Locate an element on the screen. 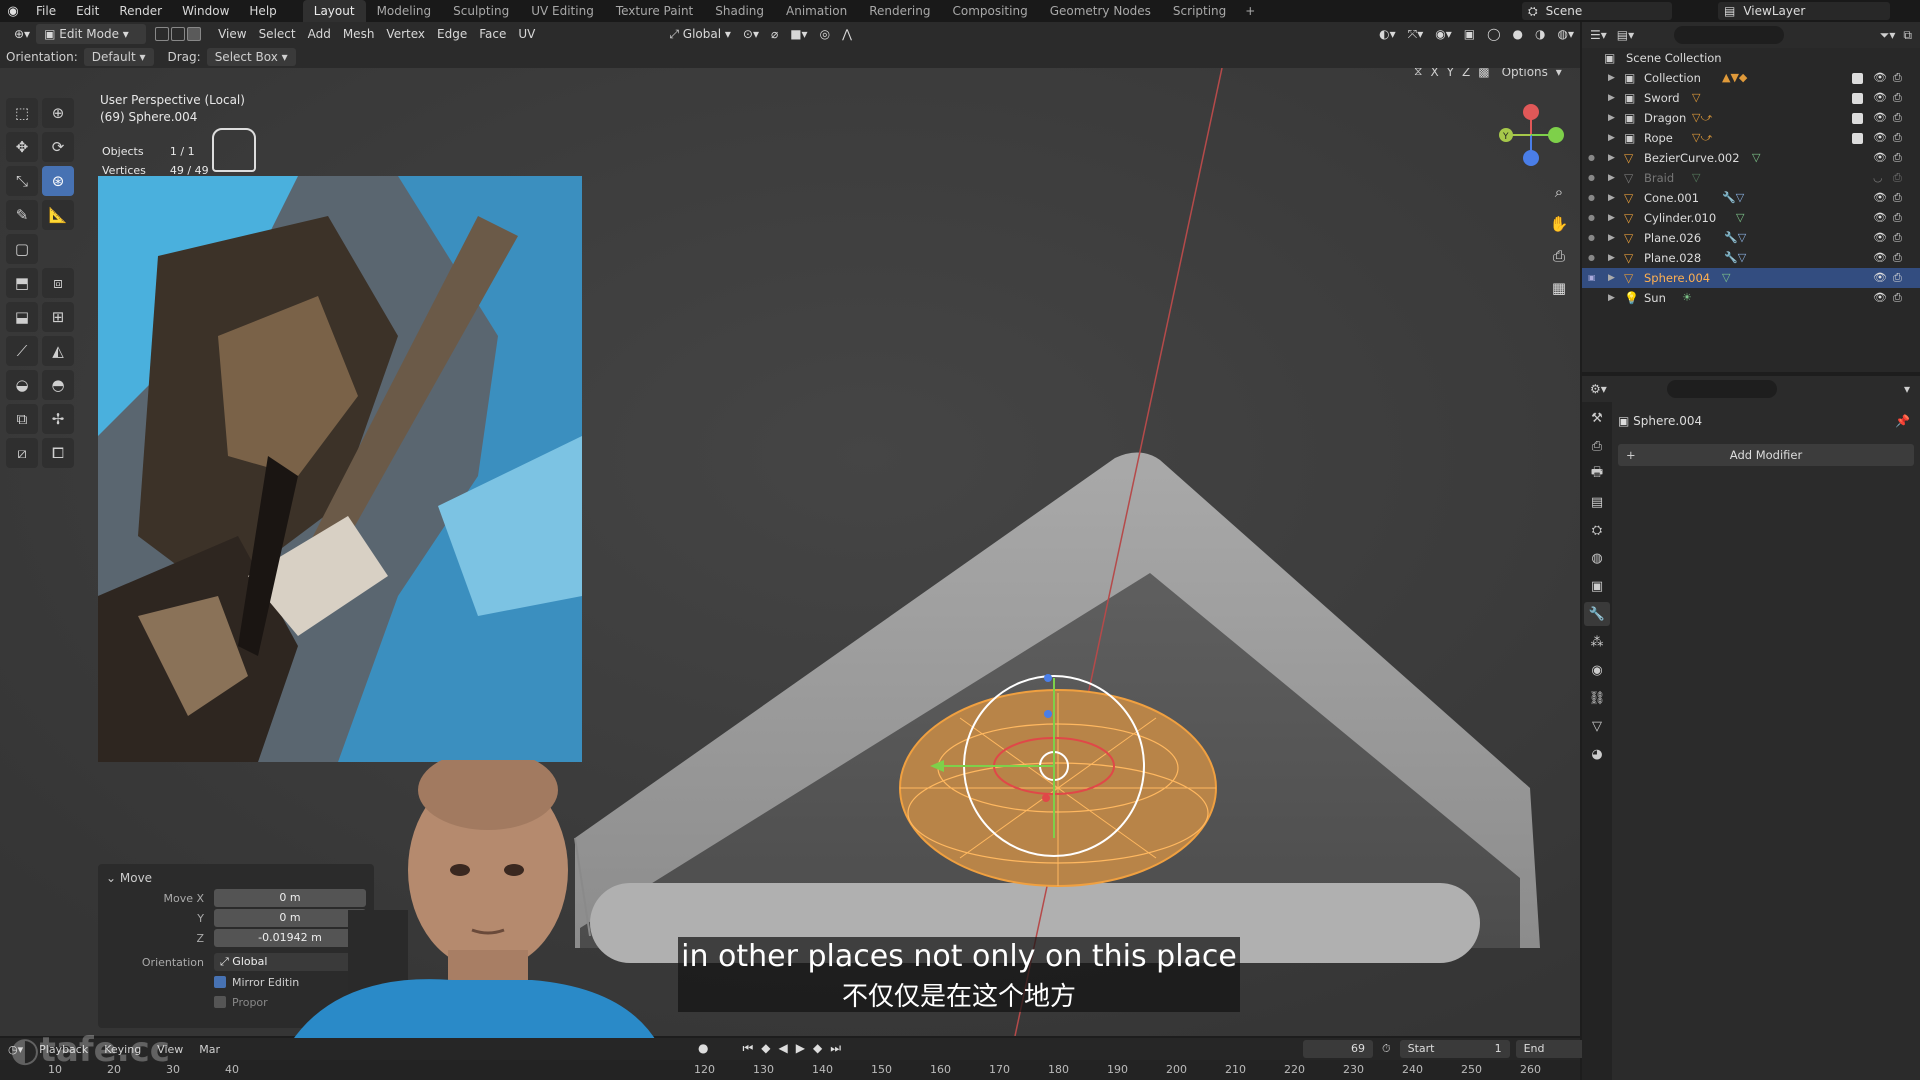 This screenshot has height=1080, width=1920. camera-view-icon: ⎙ is located at coordinates (1559, 256).